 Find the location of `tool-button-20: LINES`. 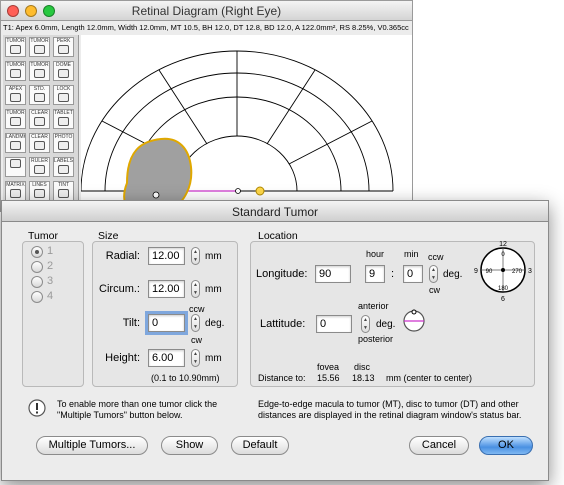

tool-button-20: LINES is located at coordinates (39, 191).